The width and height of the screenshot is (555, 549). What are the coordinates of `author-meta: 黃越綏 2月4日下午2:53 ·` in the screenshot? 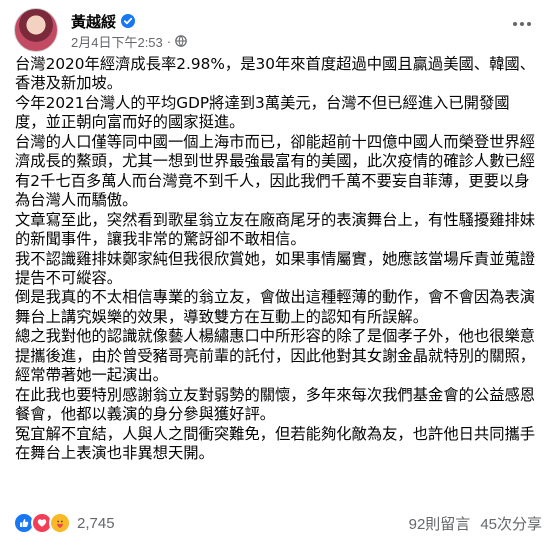 It's located at (129, 30).